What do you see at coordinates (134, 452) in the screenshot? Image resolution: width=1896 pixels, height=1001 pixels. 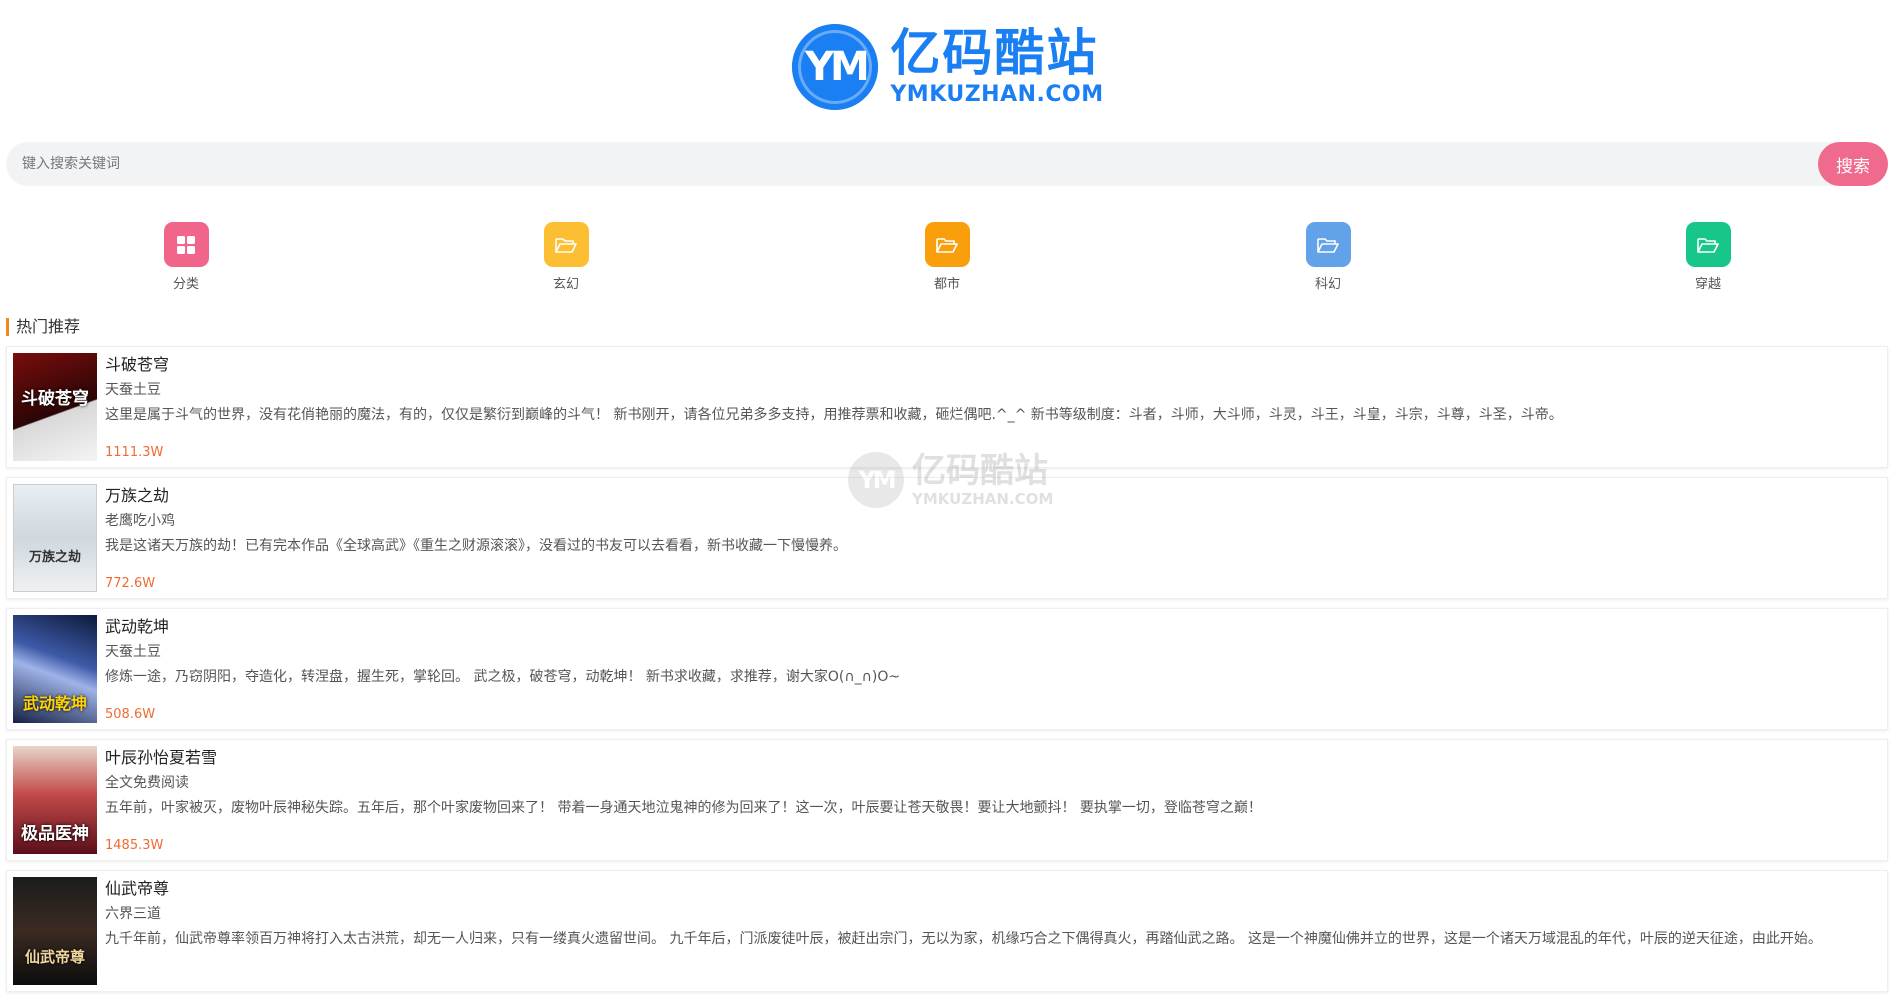 I see `book-view-count: 1111.3W` at bounding box center [134, 452].